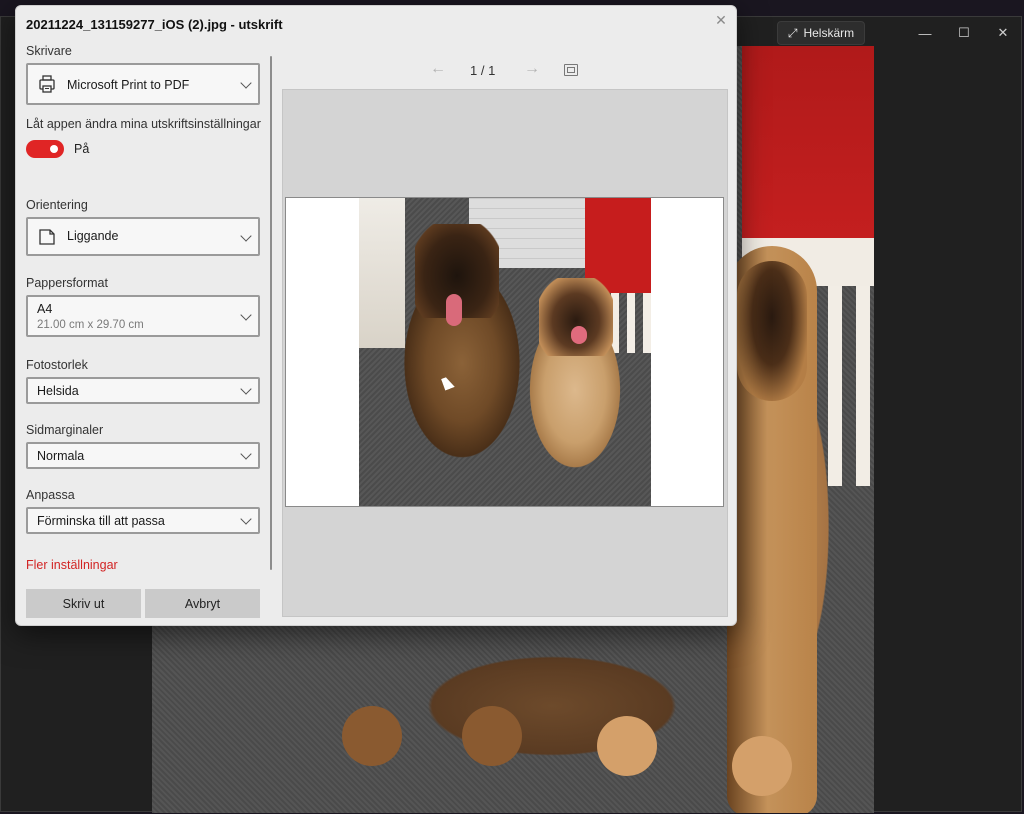  I want to click on more-settings-link: Fler inställningar, so click(72, 565).